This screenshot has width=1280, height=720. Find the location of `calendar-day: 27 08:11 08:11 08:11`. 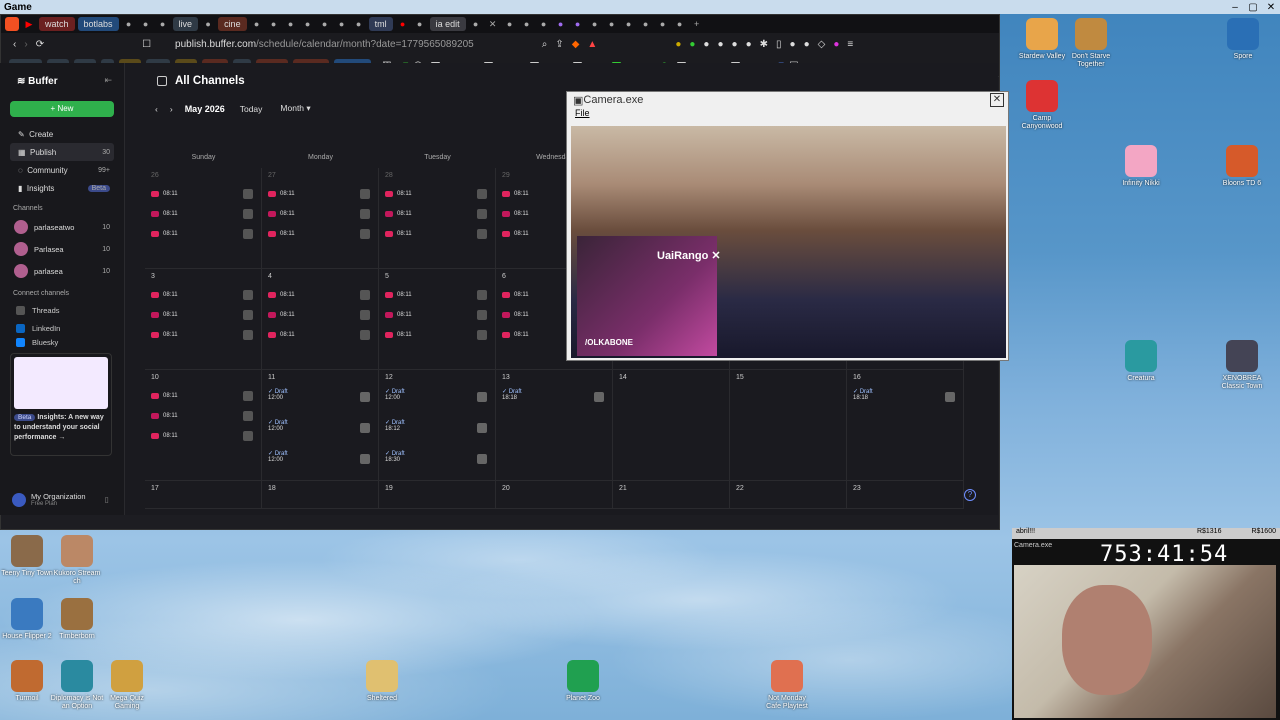

calendar-day: 27 08:11 08:11 08:11 is located at coordinates (320, 218).